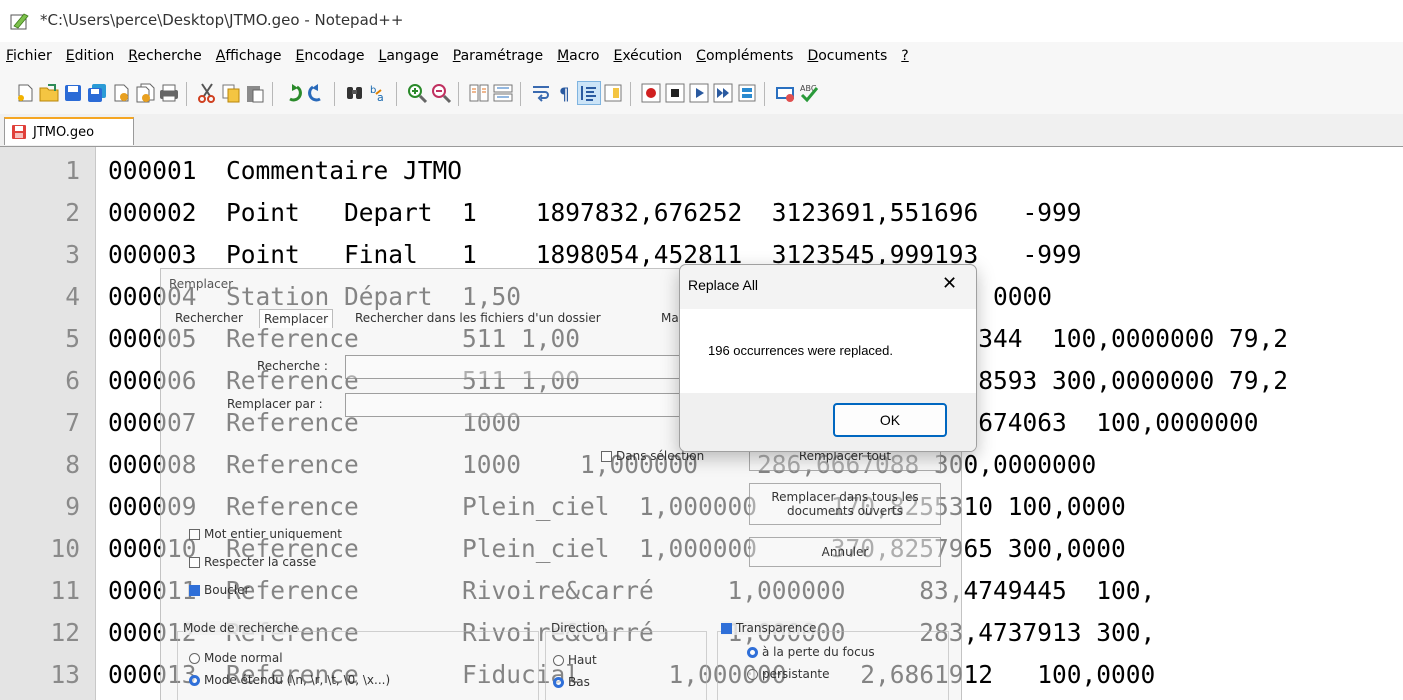  What do you see at coordinates (845, 552) in the screenshot?
I see `cancel-button: Annuler` at bounding box center [845, 552].